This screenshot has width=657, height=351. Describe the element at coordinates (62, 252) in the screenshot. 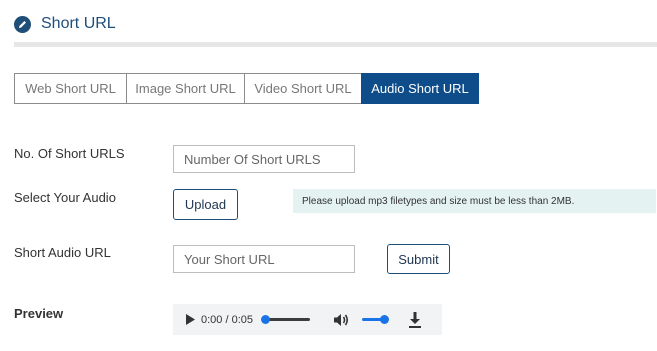

I see `short-audio-url-label: Short Audio URL` at that location.